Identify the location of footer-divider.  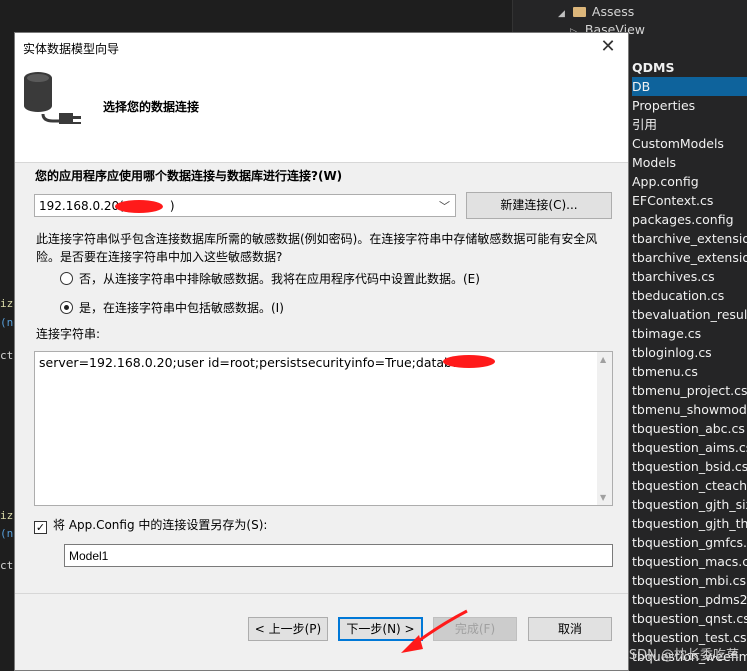
(321, 593).